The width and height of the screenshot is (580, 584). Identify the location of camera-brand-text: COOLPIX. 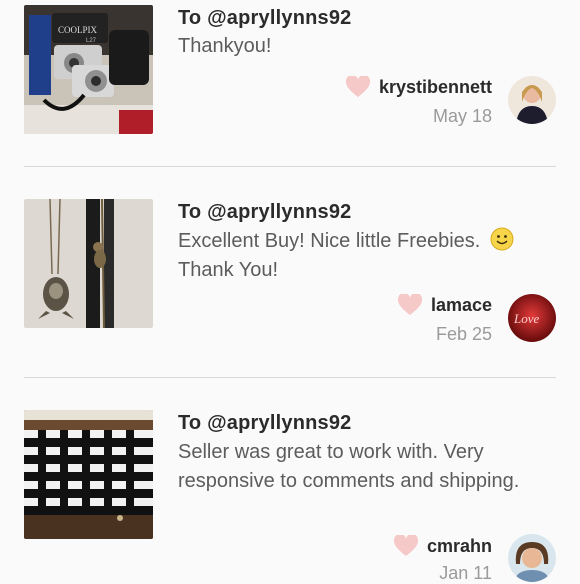
(78, 30).